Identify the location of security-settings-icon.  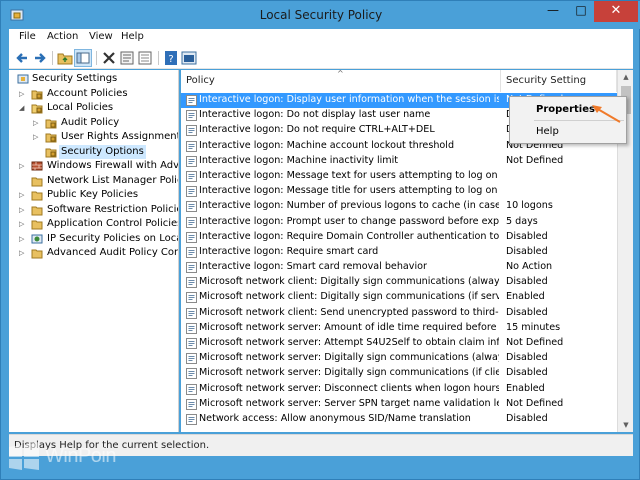
(23, 79).